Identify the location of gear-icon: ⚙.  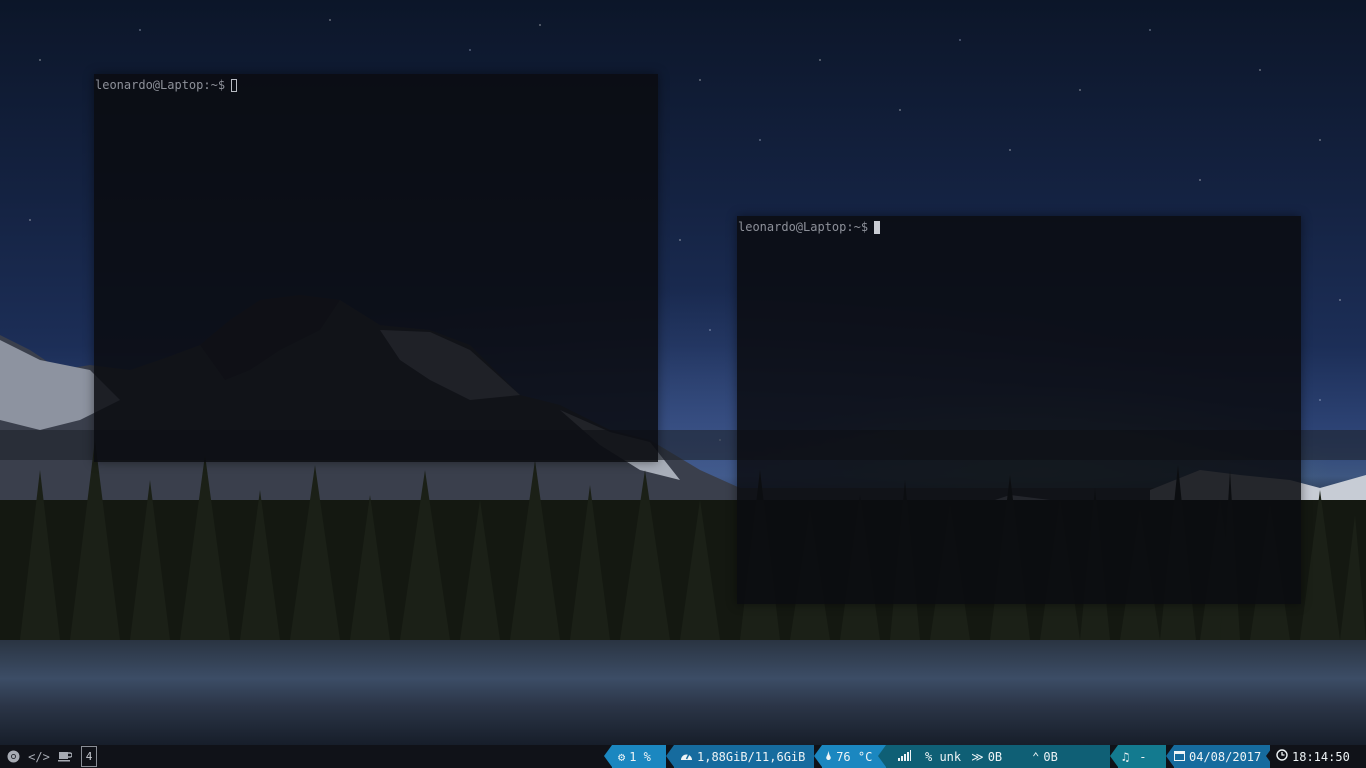
(622, 756).